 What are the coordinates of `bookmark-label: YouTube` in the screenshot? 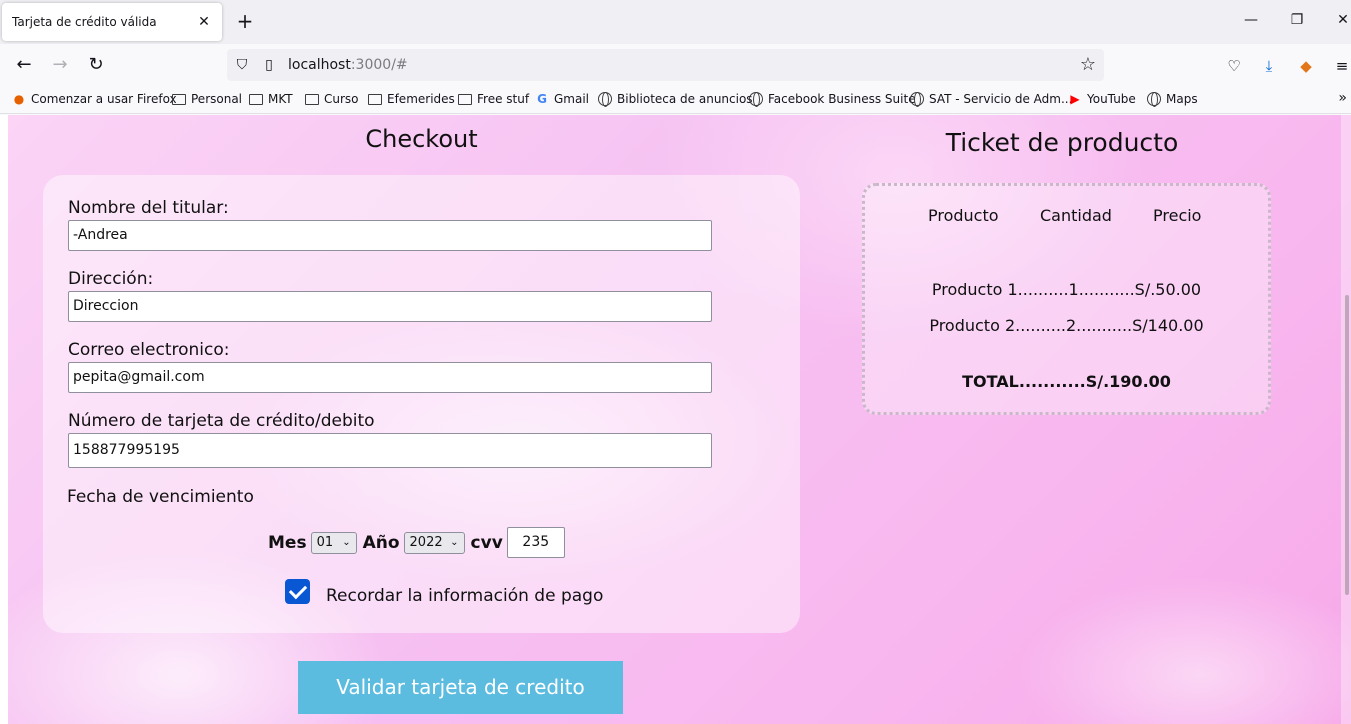 It's located at (1111, 99).